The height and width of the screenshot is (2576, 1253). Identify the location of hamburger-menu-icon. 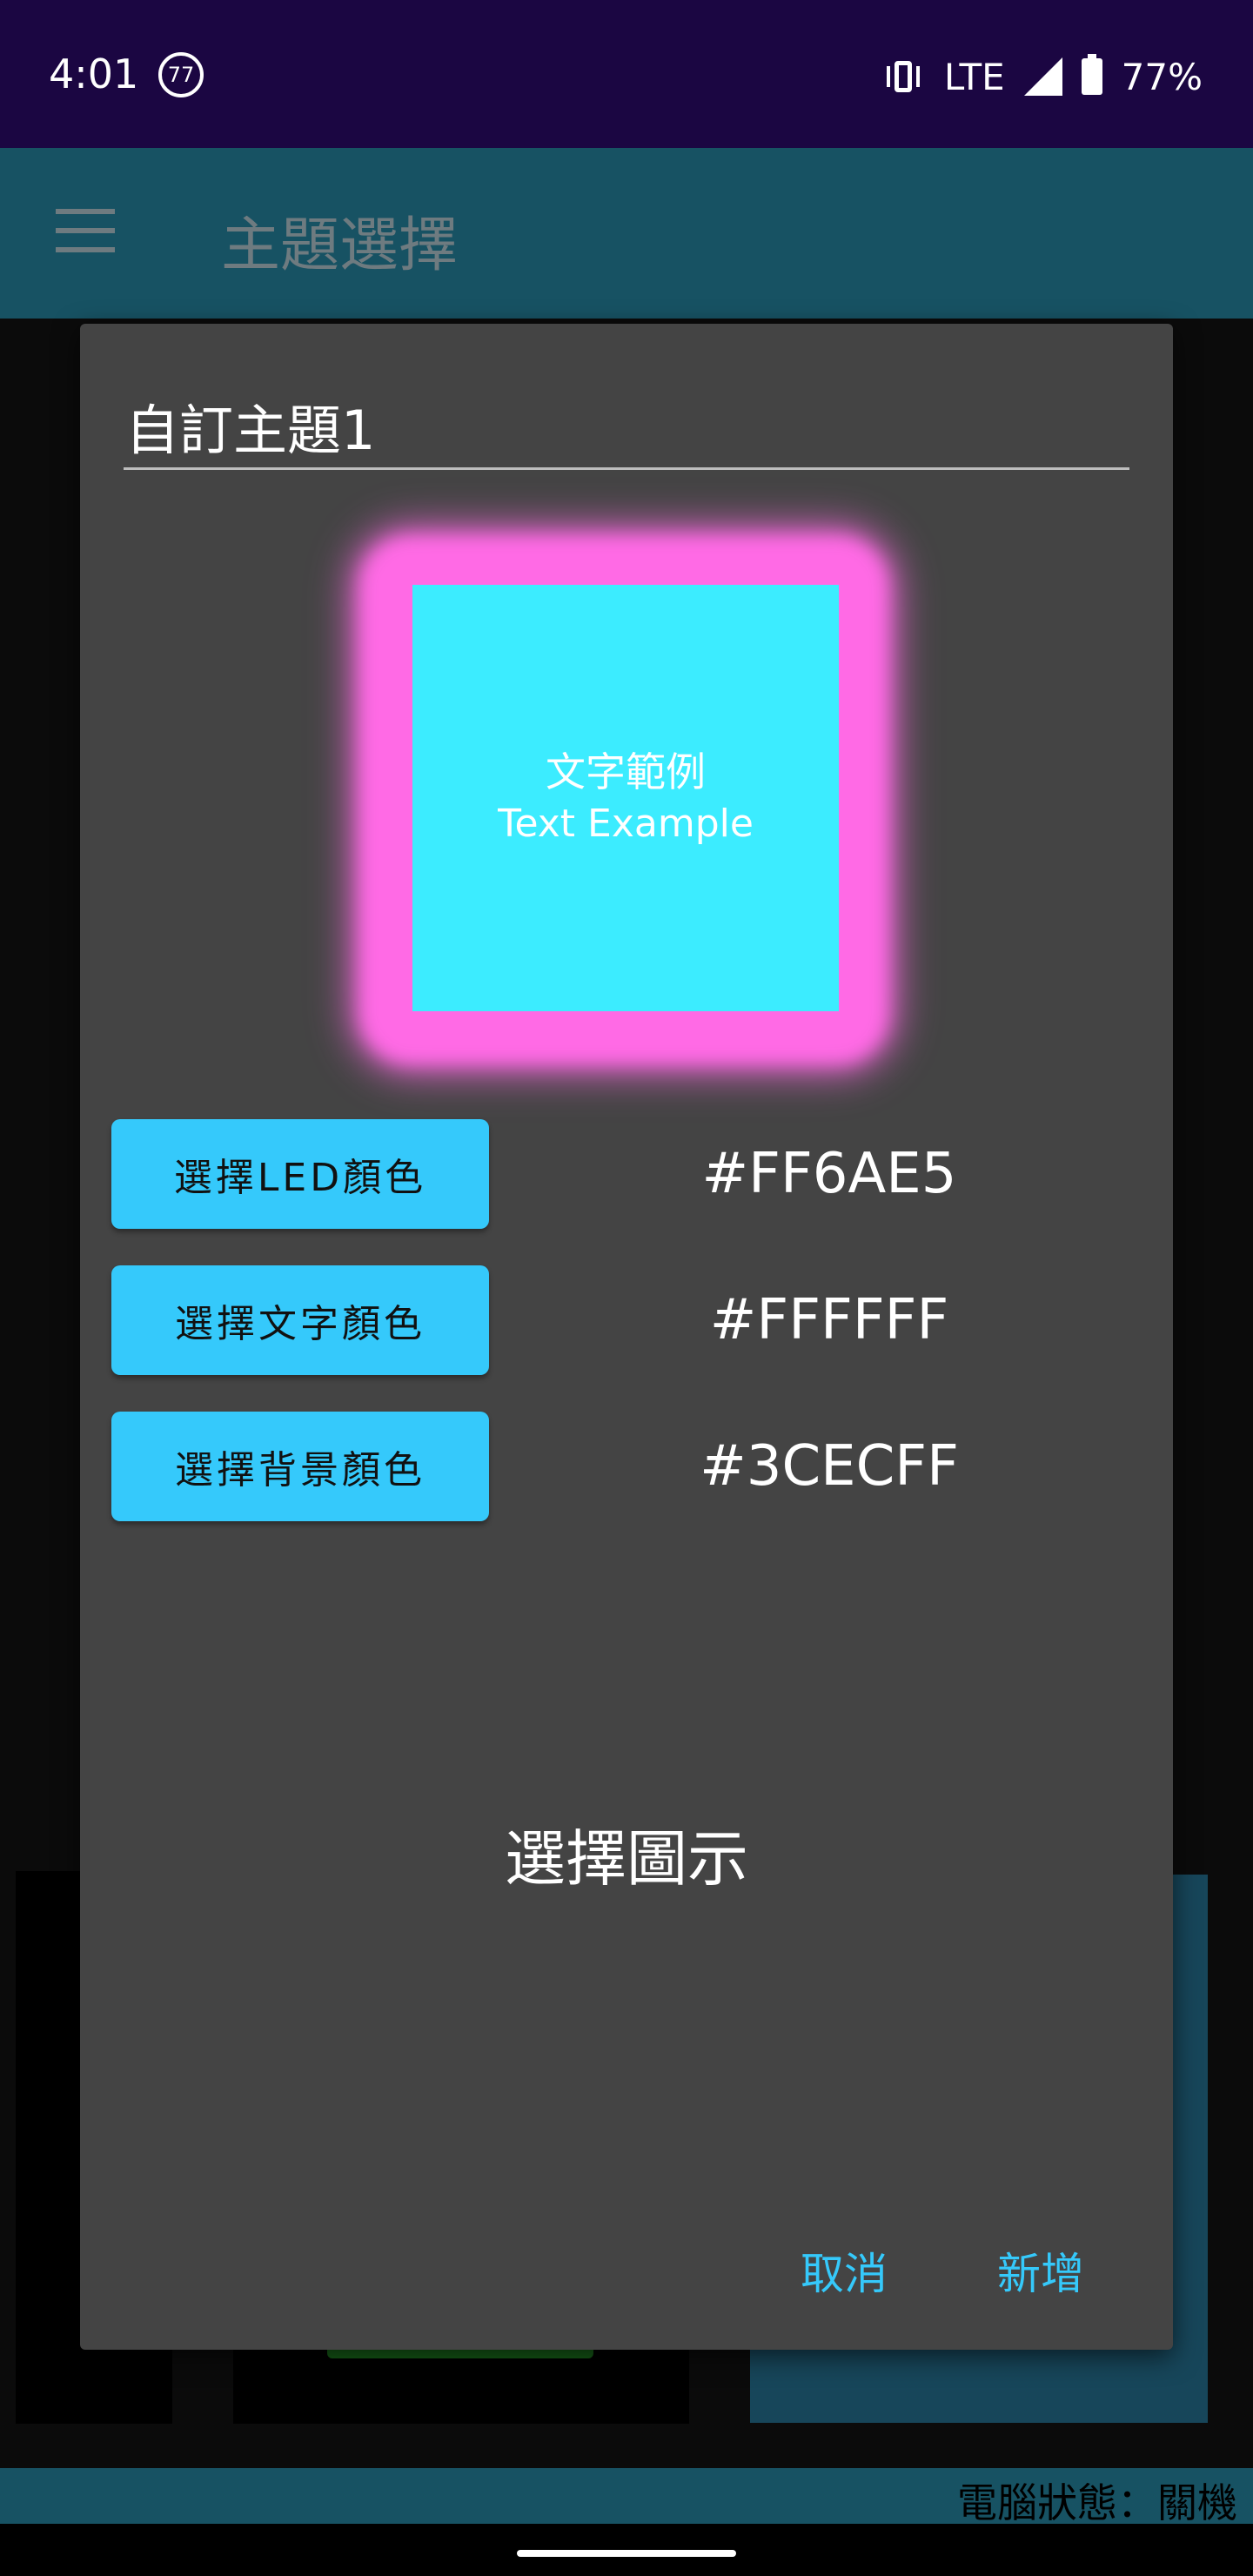
(85, 230).